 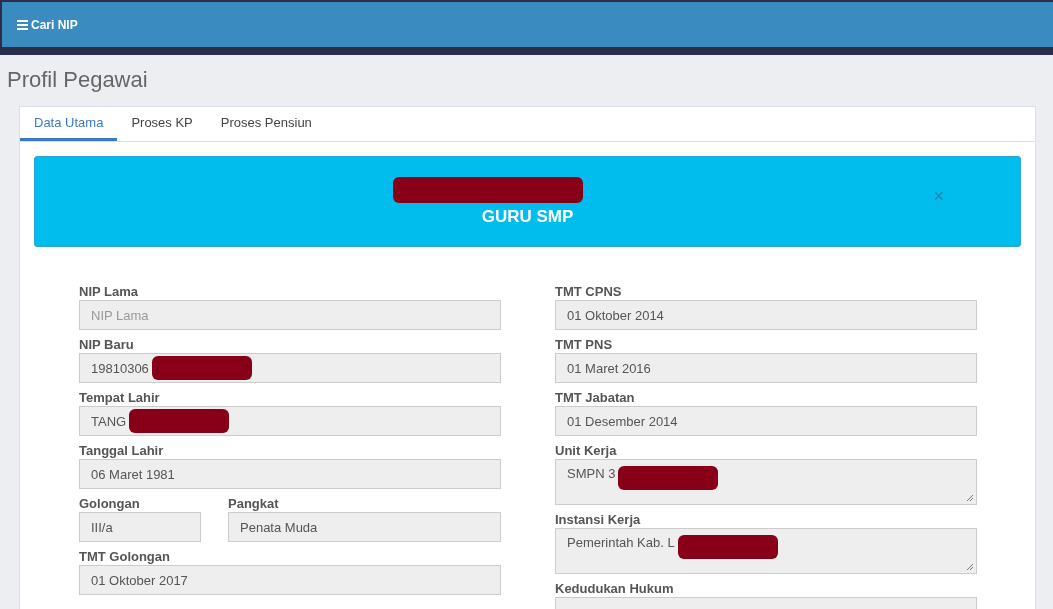 I want to click on field-label: Tanggal Lahir, so click(x=122, y=450).